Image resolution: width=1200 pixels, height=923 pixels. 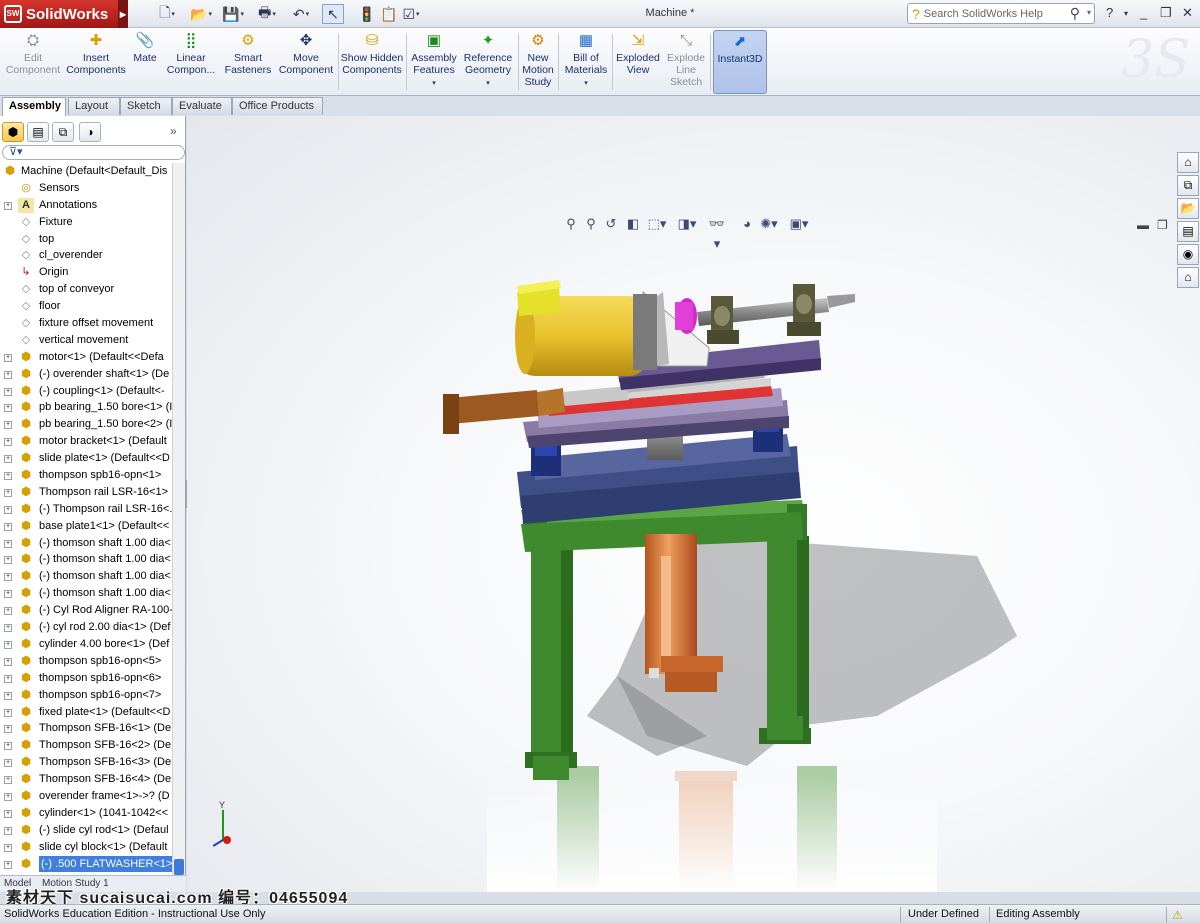 What do you see at coordinates (86, 847) in the screenshot?
I see `feature-tree-item: + ⬢ slide cyl block<1> (Default` at bounding box center [86, 847].